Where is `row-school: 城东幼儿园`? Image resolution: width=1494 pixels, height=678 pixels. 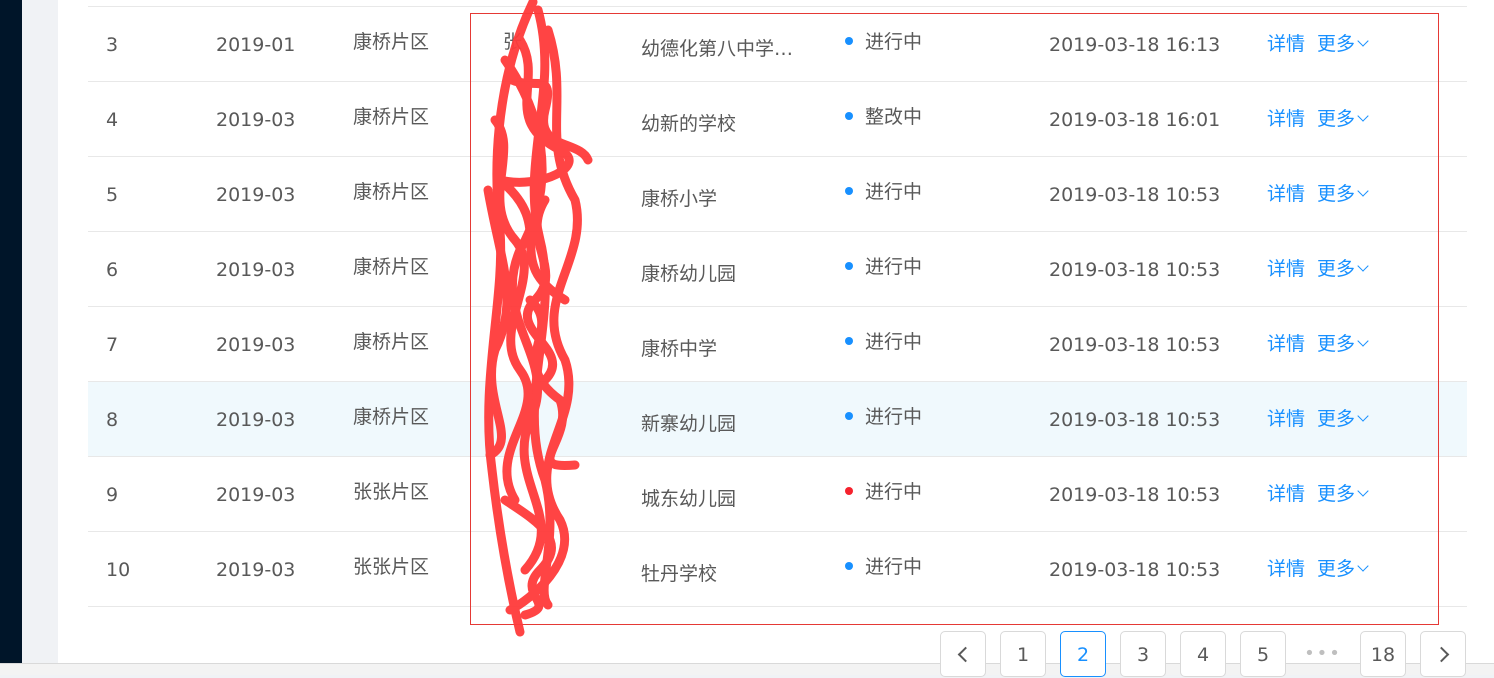 row-school: 城东幼儿园 is located at coordinates (689, 499).